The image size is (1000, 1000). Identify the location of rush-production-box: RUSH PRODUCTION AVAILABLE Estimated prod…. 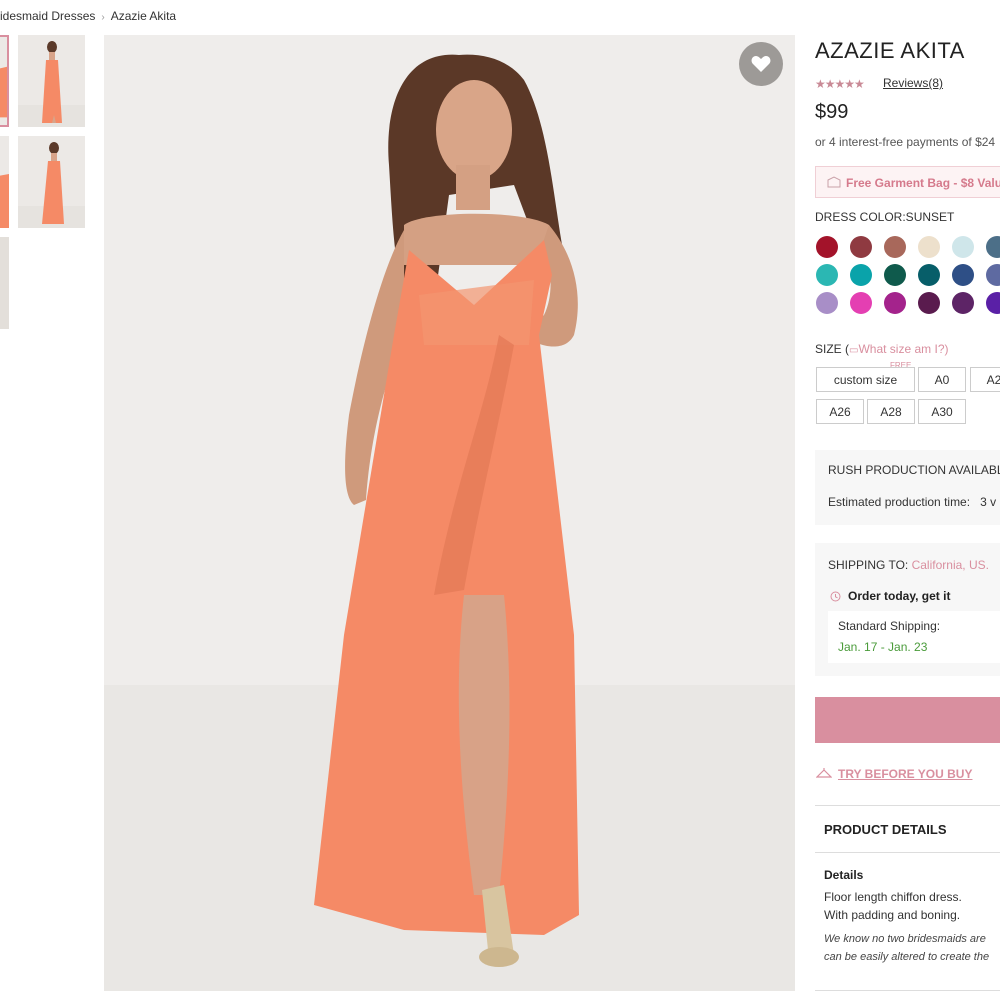
(907, 487).